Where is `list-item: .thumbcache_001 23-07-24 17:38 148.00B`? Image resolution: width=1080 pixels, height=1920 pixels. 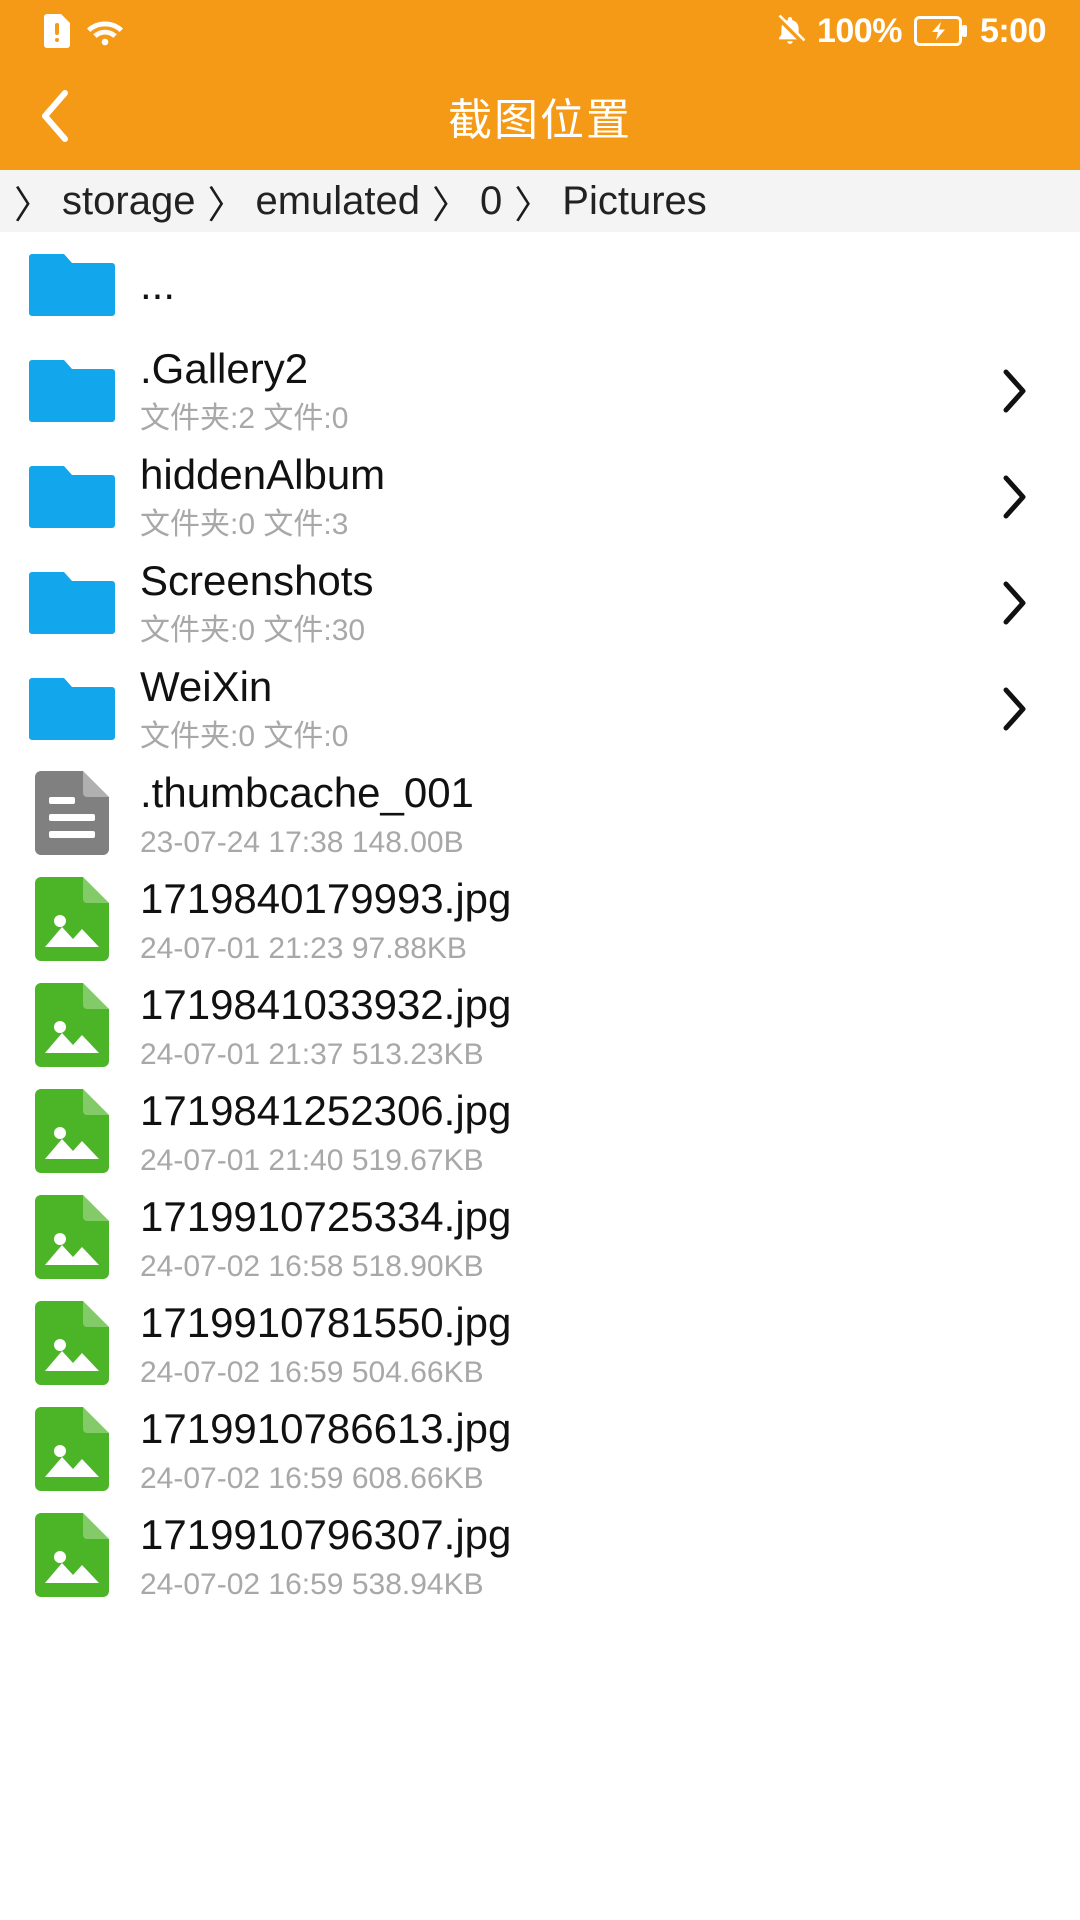
list-item: .thumbcache_001 23-07-24 17:38 148.00B is located at coordinates (540, 815).